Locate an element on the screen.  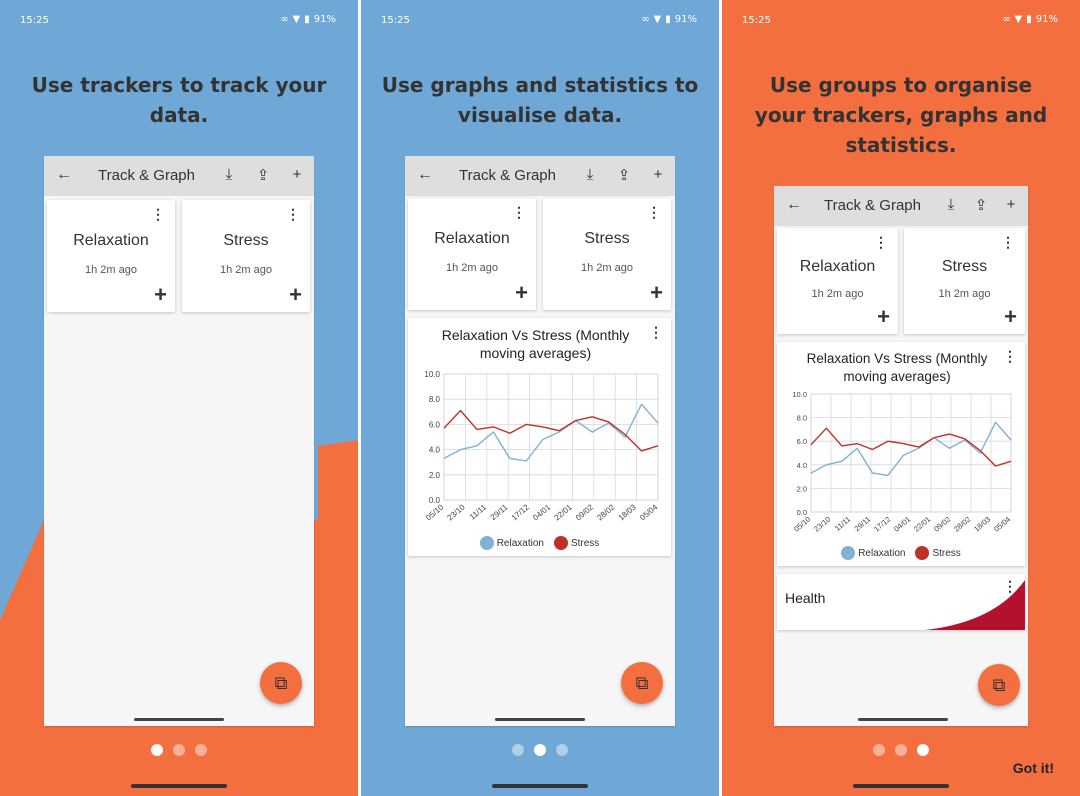
legend-label: Stress is located at coordinates (946, 553).